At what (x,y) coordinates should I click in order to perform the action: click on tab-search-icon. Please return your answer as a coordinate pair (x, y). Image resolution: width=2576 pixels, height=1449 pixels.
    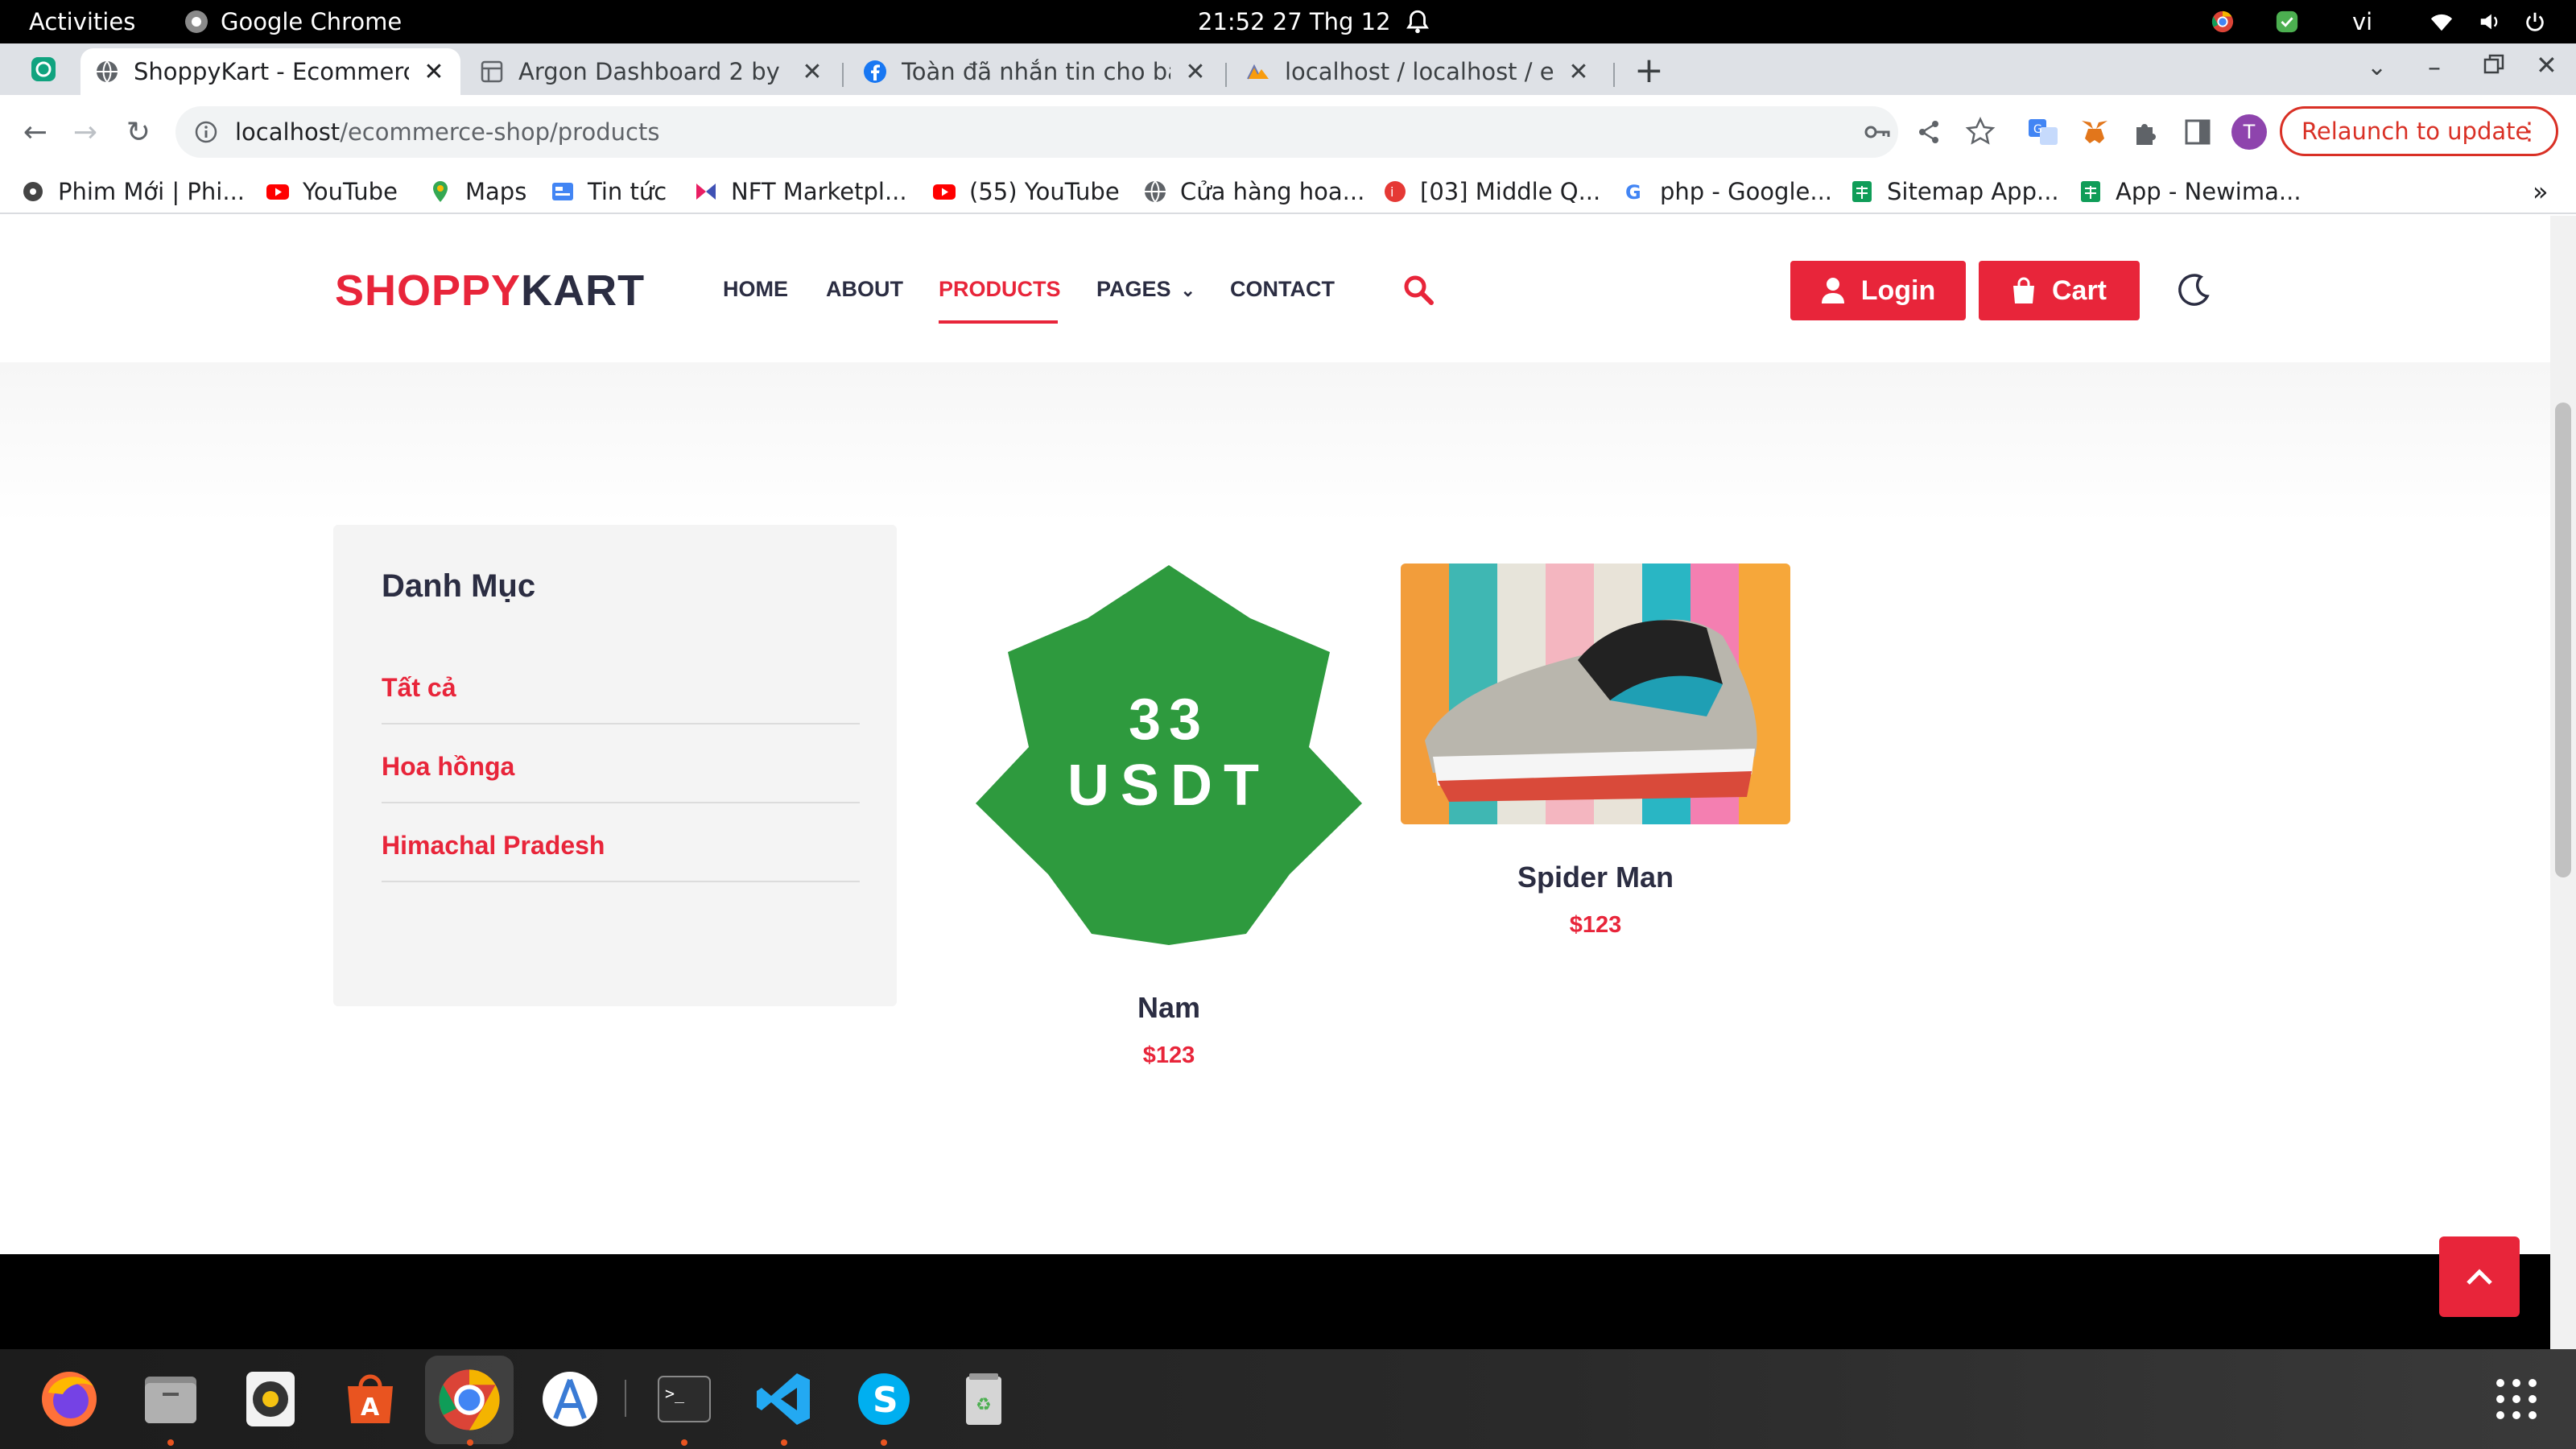
    Looking at the image, I should click on (43, 71).